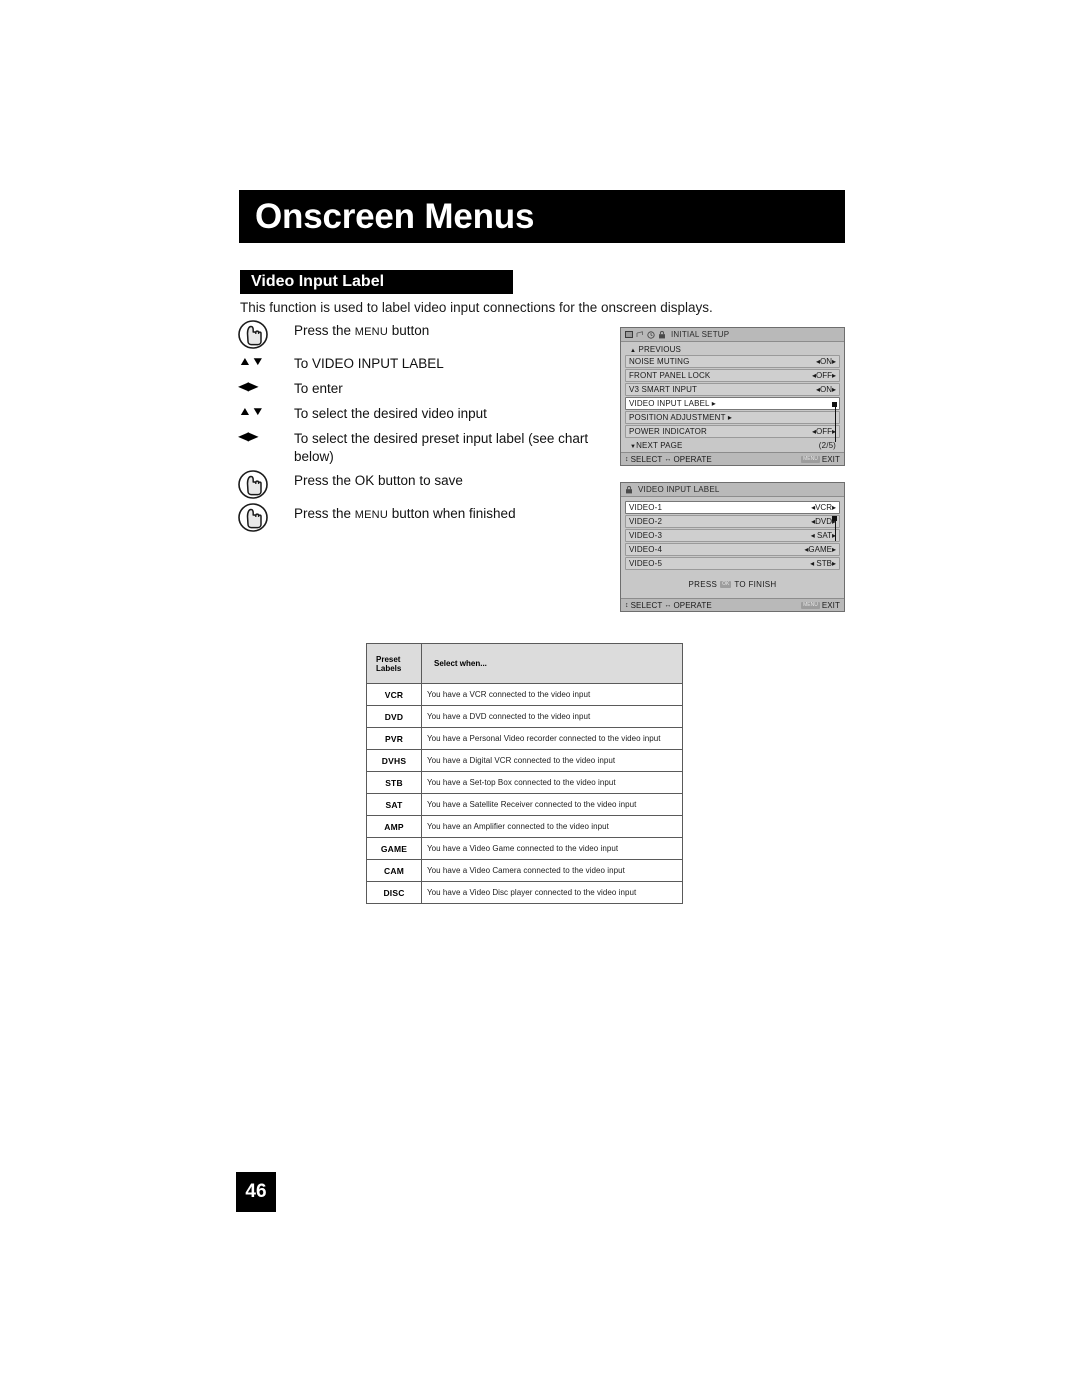  Describe the element at coordinates (732, 375) in the screenshot. I see `osd-row-front-panel-lock: FRONT PANEL LOCK ◂OFF▸` at that location.